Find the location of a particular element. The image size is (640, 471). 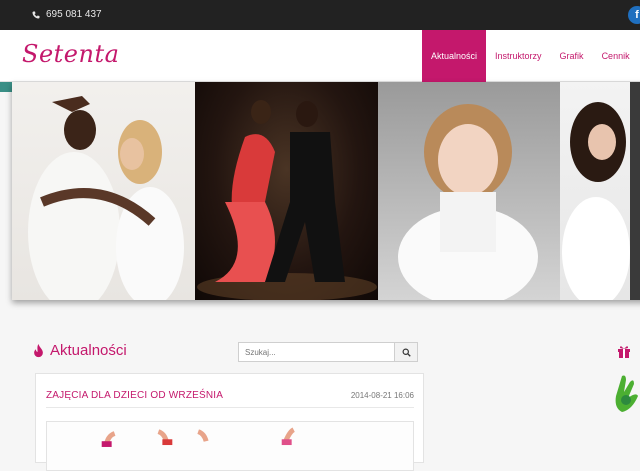

site-logo: Setenta is located at coordinates (70, 54).